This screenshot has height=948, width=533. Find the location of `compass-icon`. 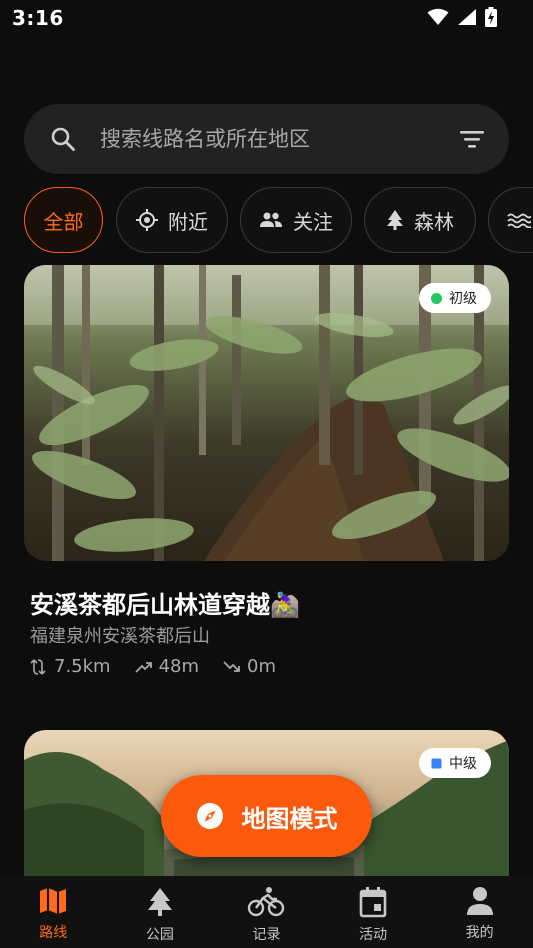

compass-icon is located at coordinates (209, 816).